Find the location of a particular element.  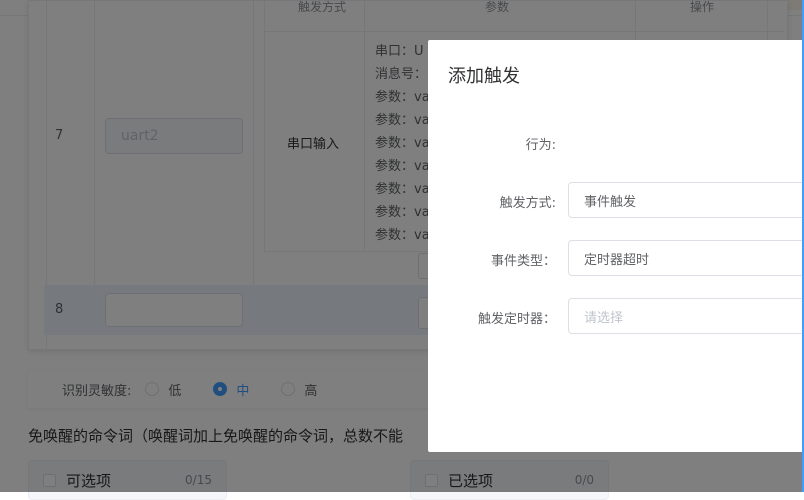

dialog-title: 添加触发 is located at coordinates (484, 76).